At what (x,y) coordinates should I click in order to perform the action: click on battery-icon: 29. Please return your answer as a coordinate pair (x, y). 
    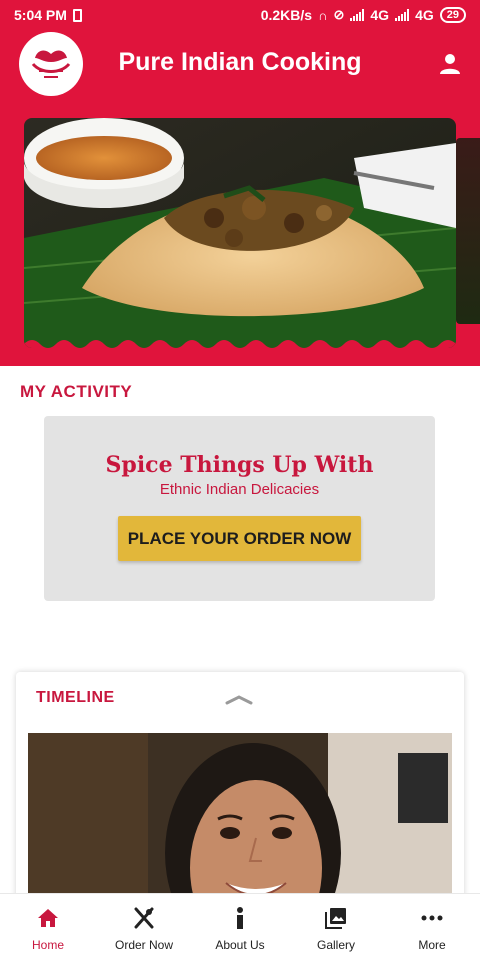
    Looking at the image, I should click on (452, 15).